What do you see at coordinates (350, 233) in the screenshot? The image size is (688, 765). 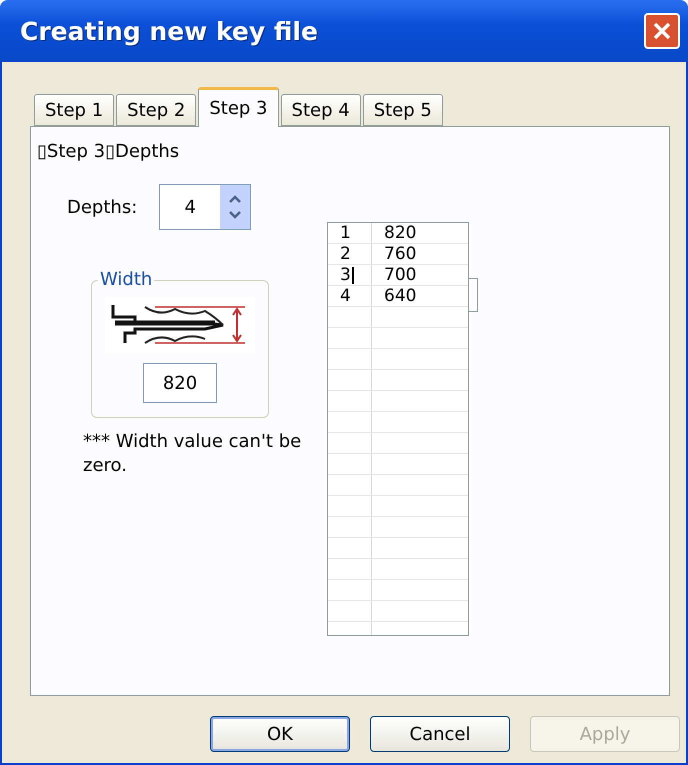 I see `index-cell: 1` at bounding box center [350, 233].